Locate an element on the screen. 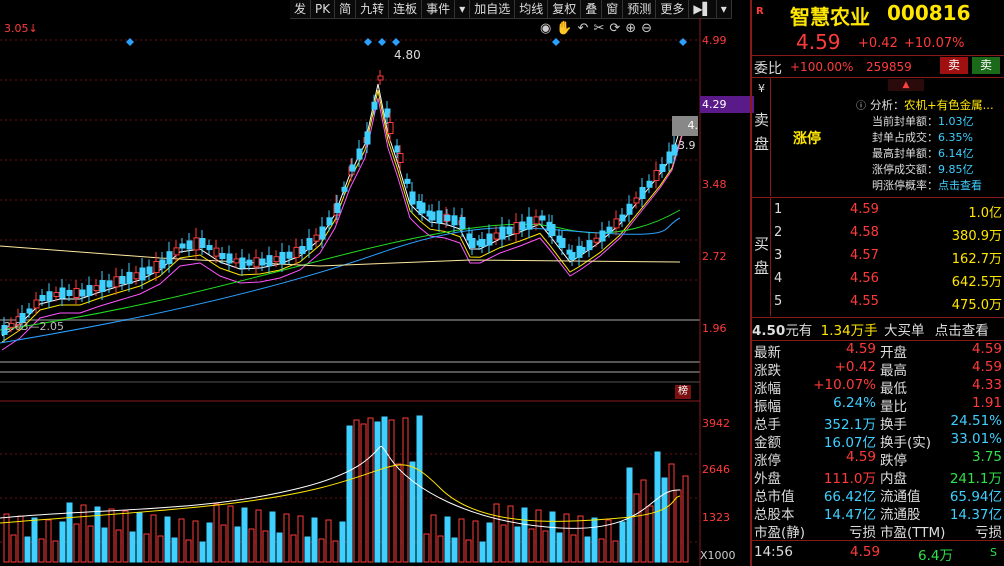  stat-value: 65.94亿 is located at coordinates (975, 497).